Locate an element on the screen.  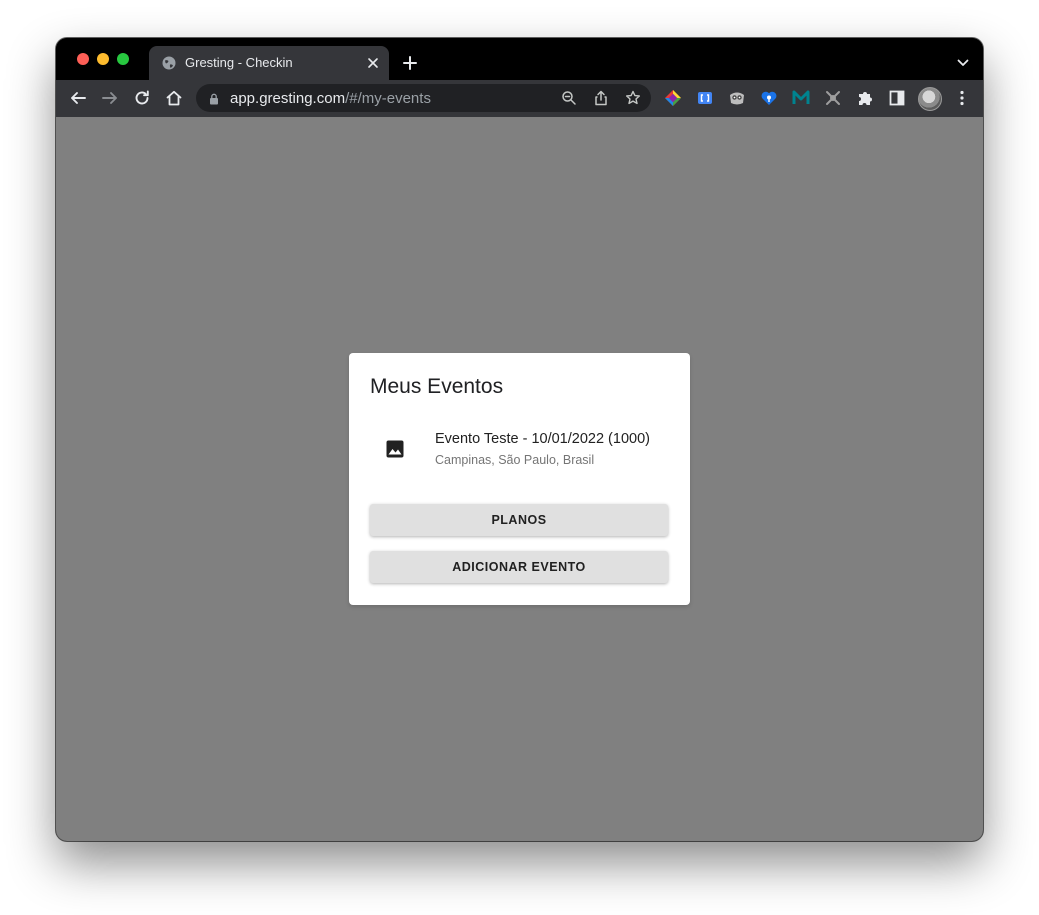
lock-icon is located at coordinates (214, 98).